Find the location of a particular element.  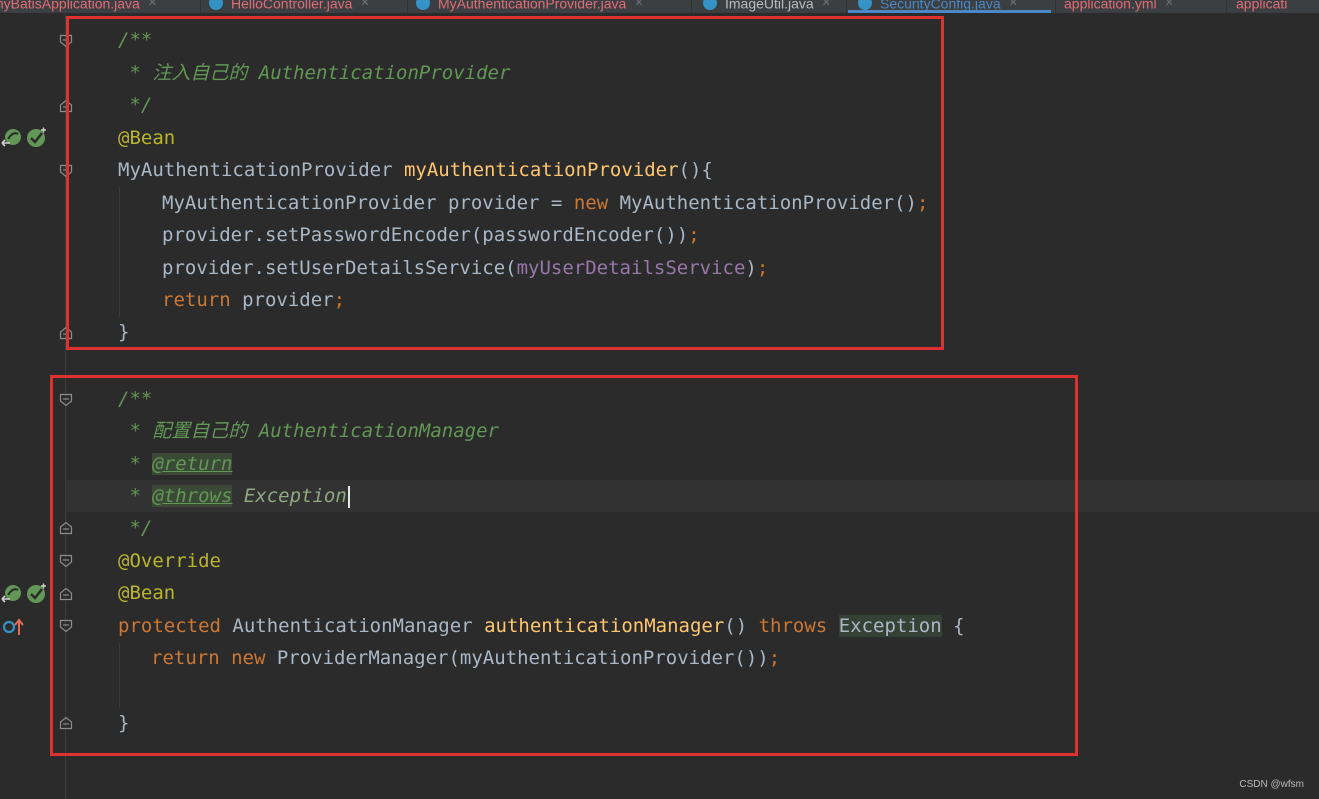

tab-image-util: ImageUtil.java ✕ is located at coordinates (767, 6).